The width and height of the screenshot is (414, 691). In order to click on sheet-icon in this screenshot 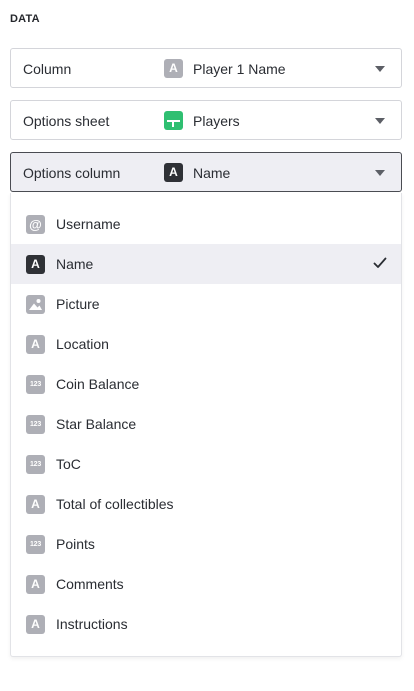, I will do `click(173, 120)`.